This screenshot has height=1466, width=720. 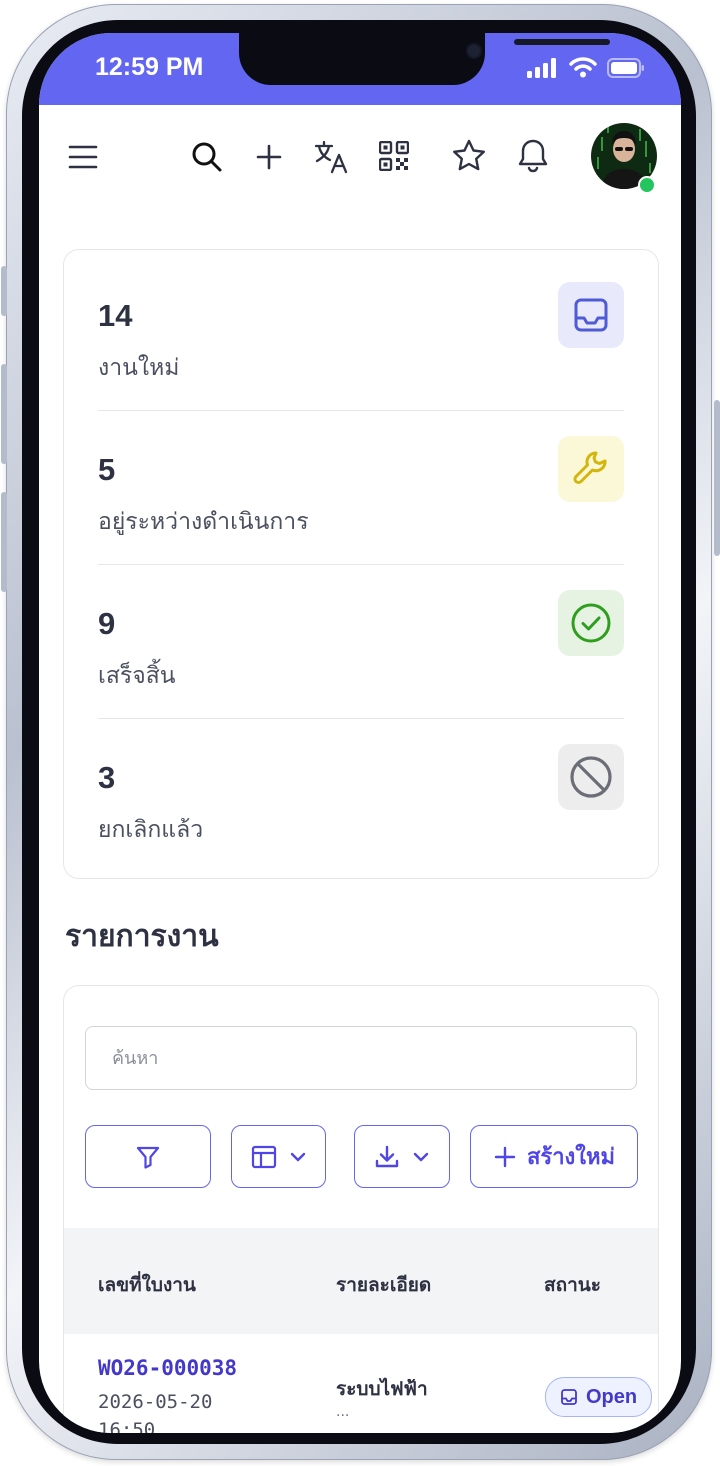 I want to click on stat-value: 14, so click(x=115, y=315).